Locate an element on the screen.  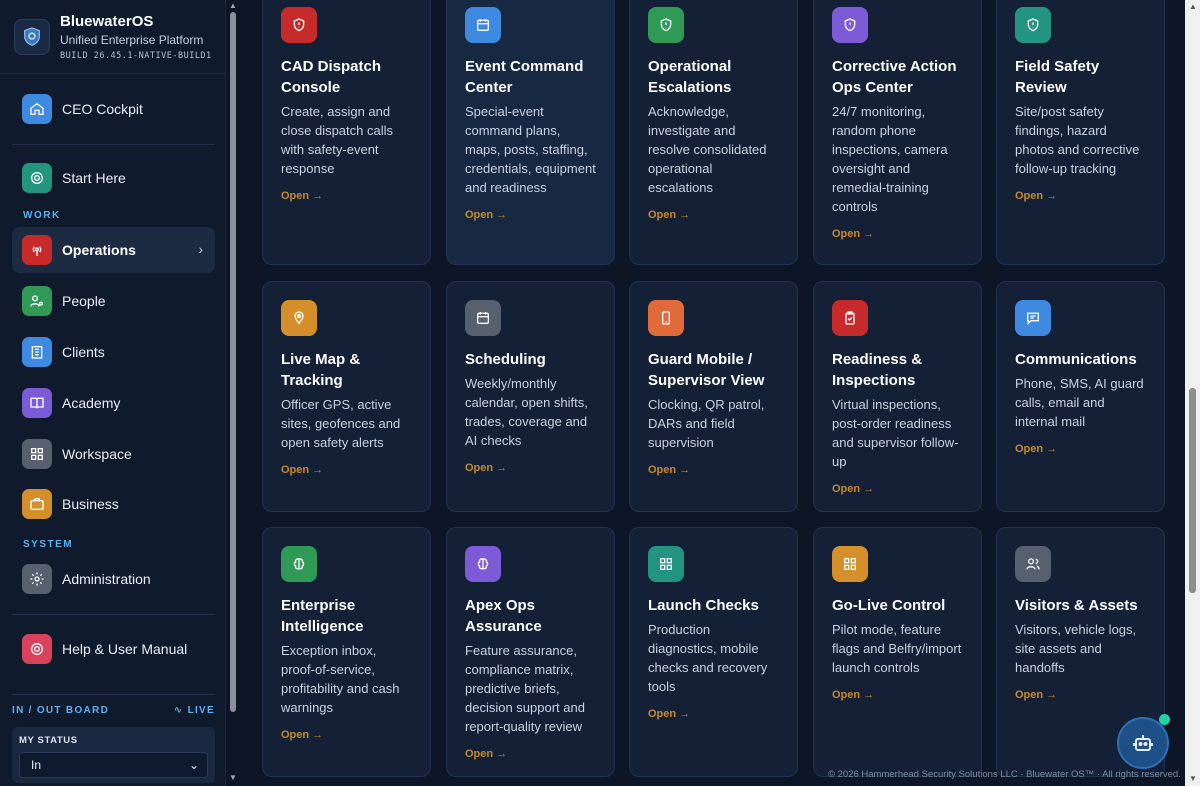
users-icon is located at coordinates (1033, 564).